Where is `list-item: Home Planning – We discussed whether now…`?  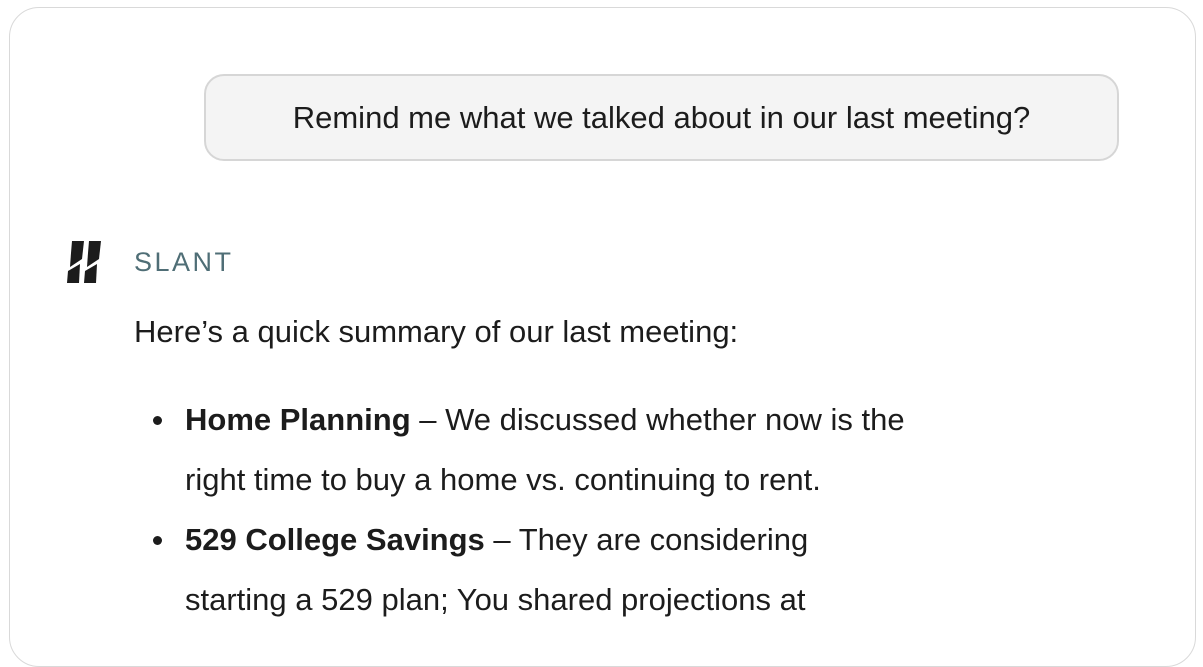 list-item: Home Planning – We discussed whether now… is located at coordinates (584, 450).